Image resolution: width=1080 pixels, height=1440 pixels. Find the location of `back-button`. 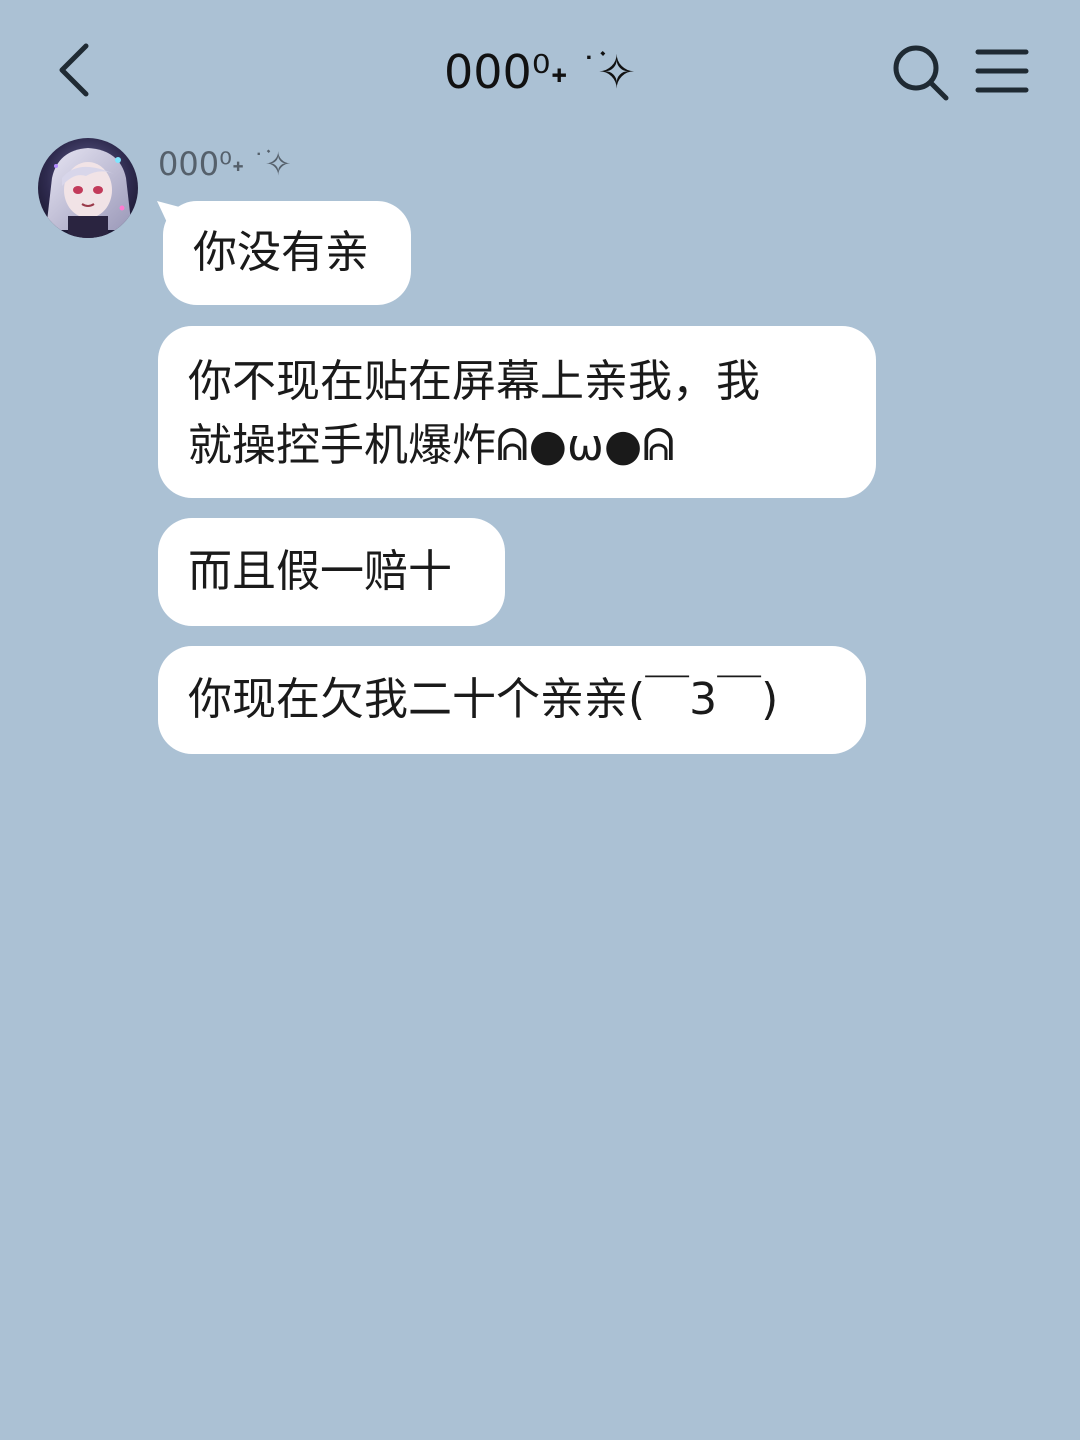

back-button is located at coordinates (78, 70).